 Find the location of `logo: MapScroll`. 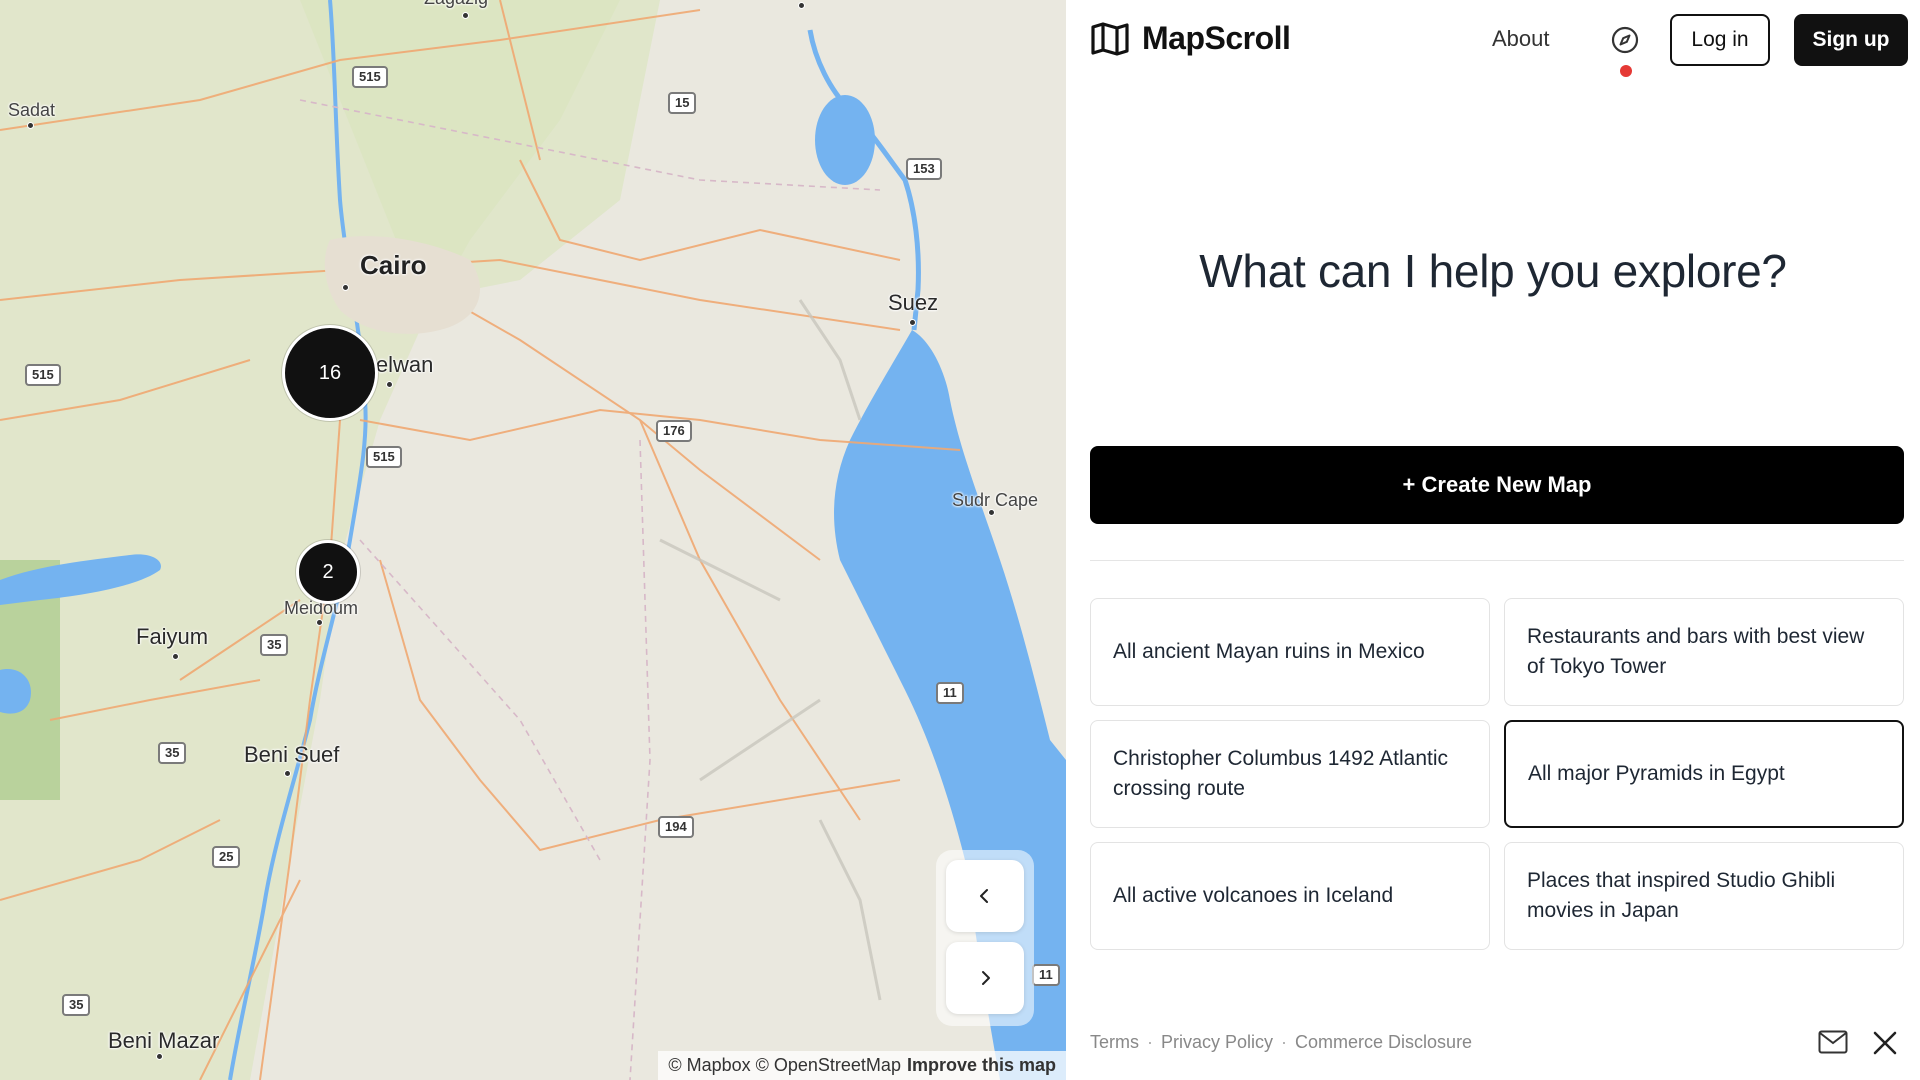

logo: MapScroll is located at coordinates (1190, 38).